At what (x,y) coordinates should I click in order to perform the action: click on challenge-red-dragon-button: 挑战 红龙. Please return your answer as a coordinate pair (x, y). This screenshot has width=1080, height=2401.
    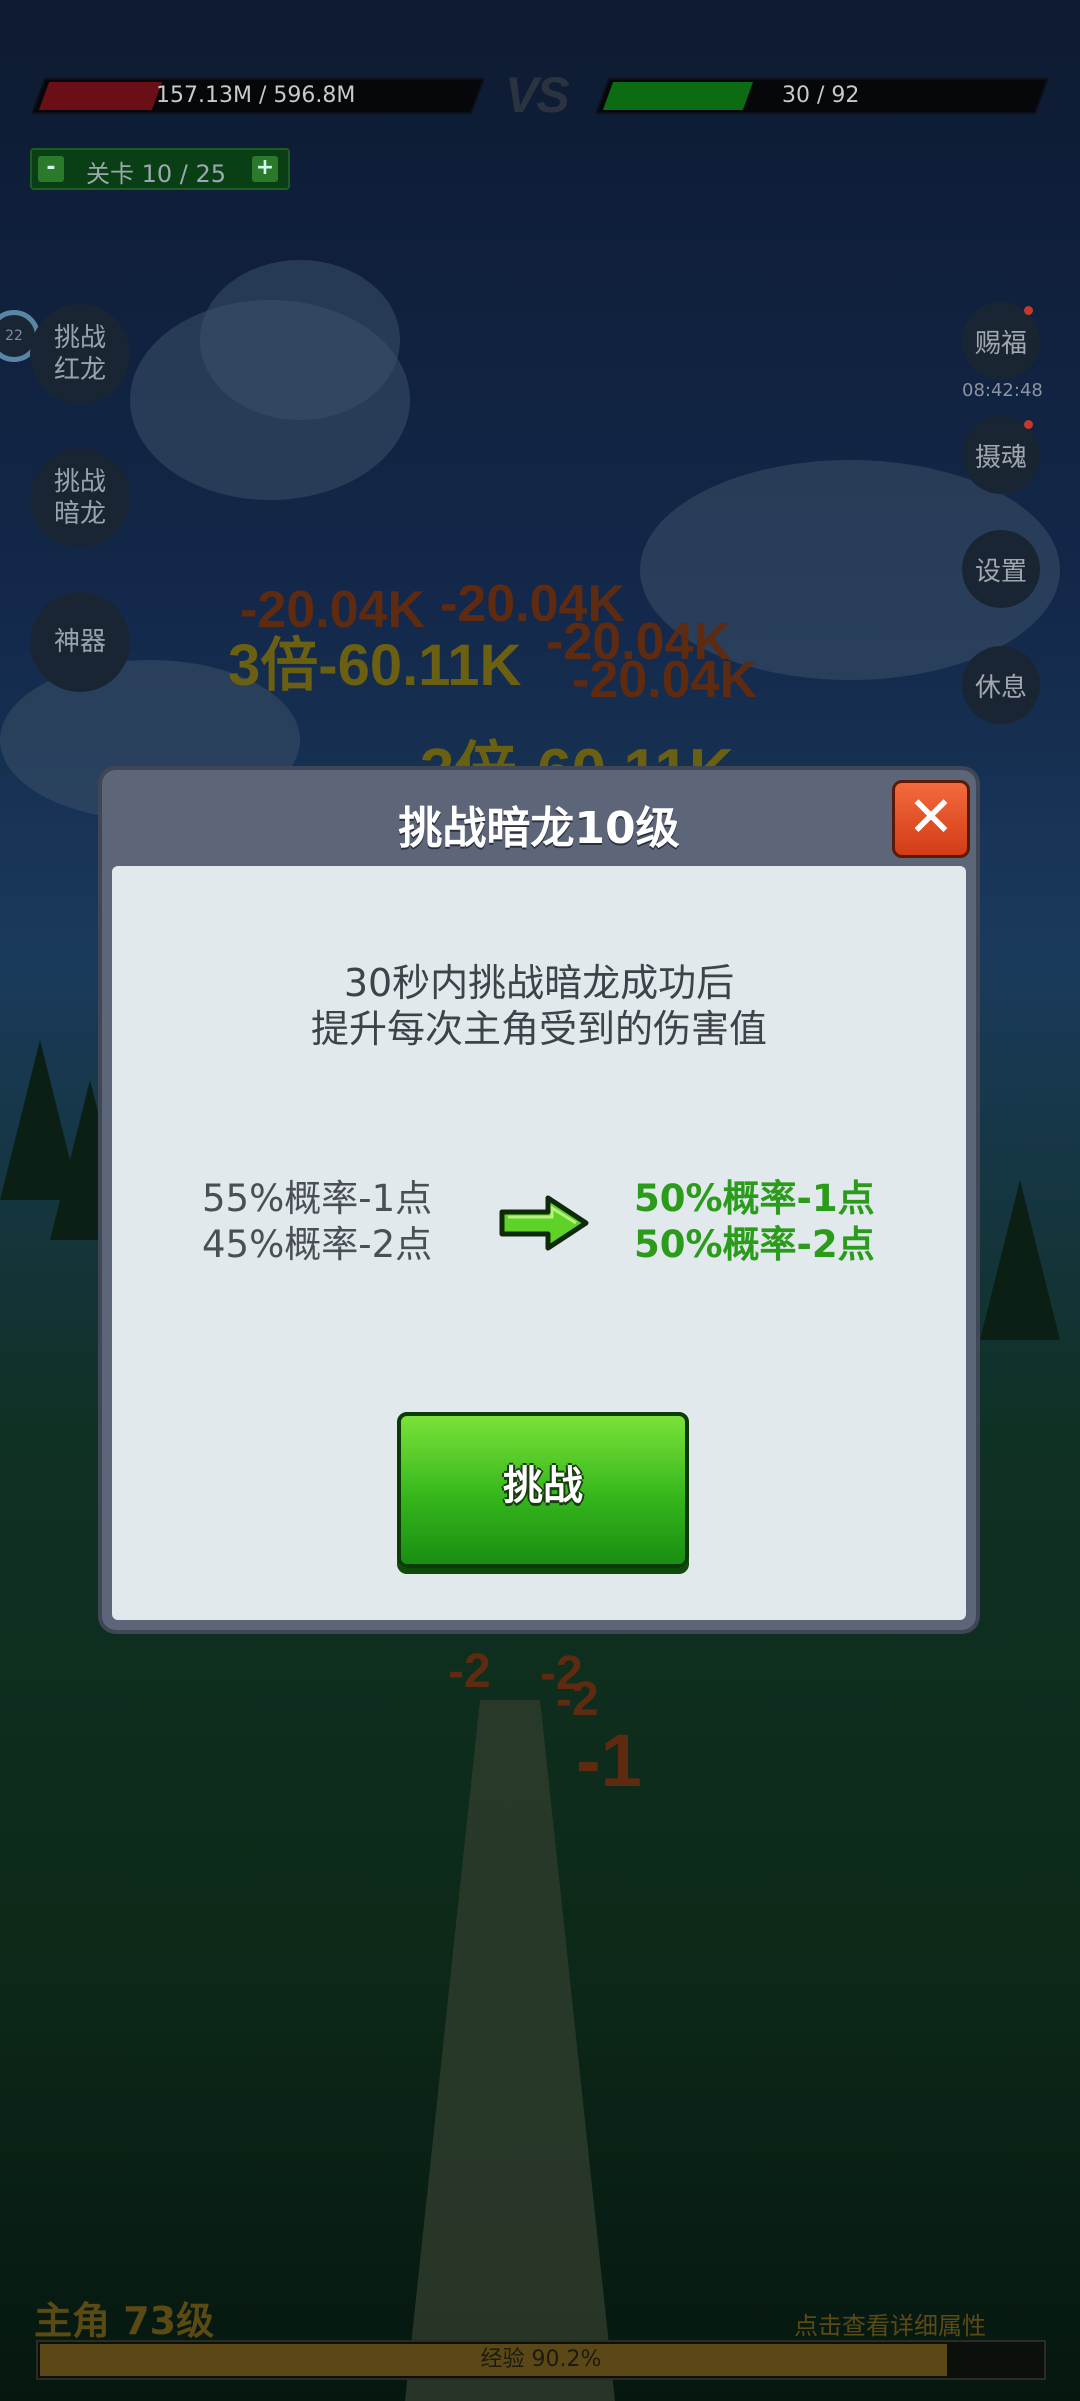
    Looking at the image, I should click on (80, 354).